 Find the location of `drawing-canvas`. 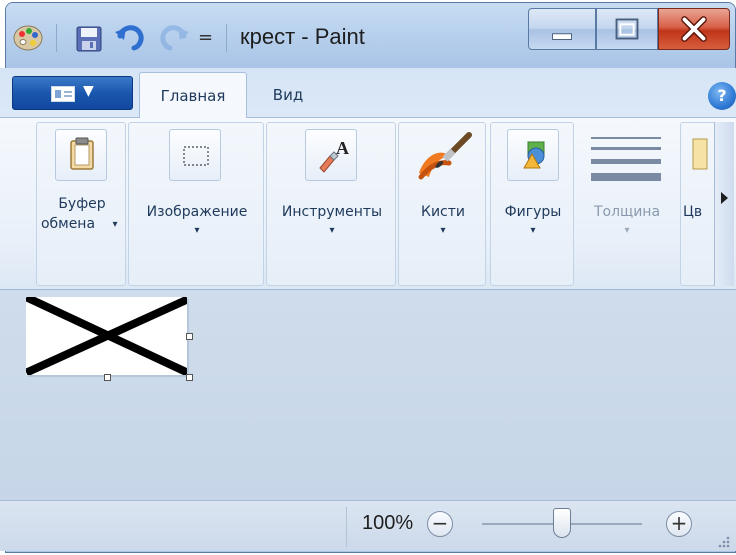

drawing-canvas is located at coordinates (106, 336).